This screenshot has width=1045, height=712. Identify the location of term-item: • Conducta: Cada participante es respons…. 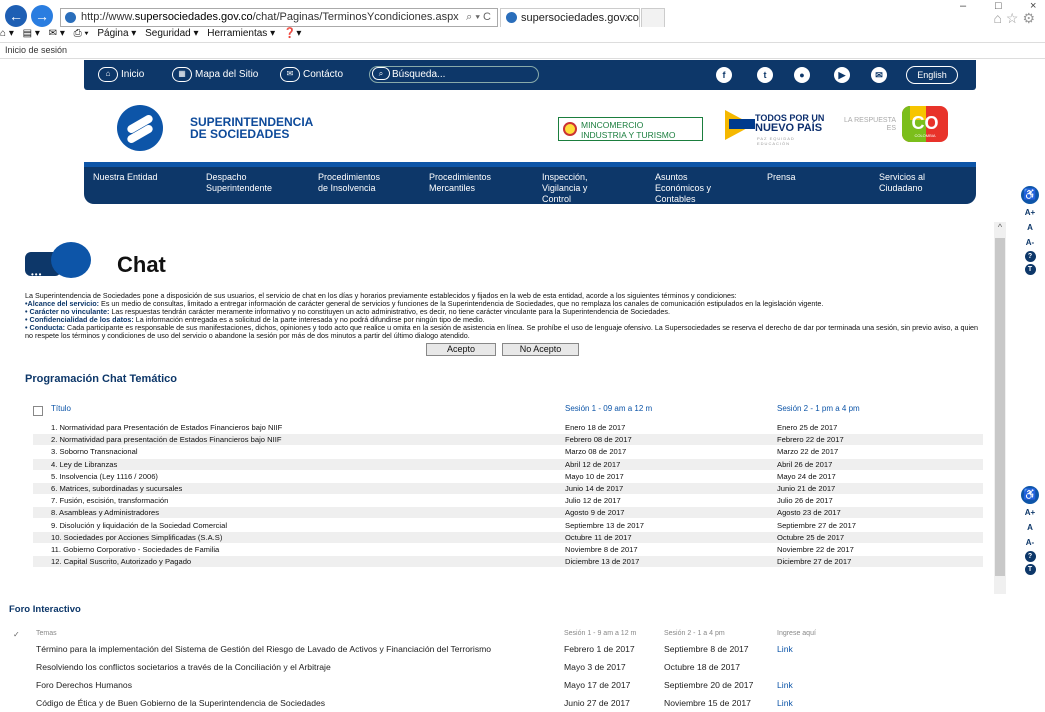
(502, 332).